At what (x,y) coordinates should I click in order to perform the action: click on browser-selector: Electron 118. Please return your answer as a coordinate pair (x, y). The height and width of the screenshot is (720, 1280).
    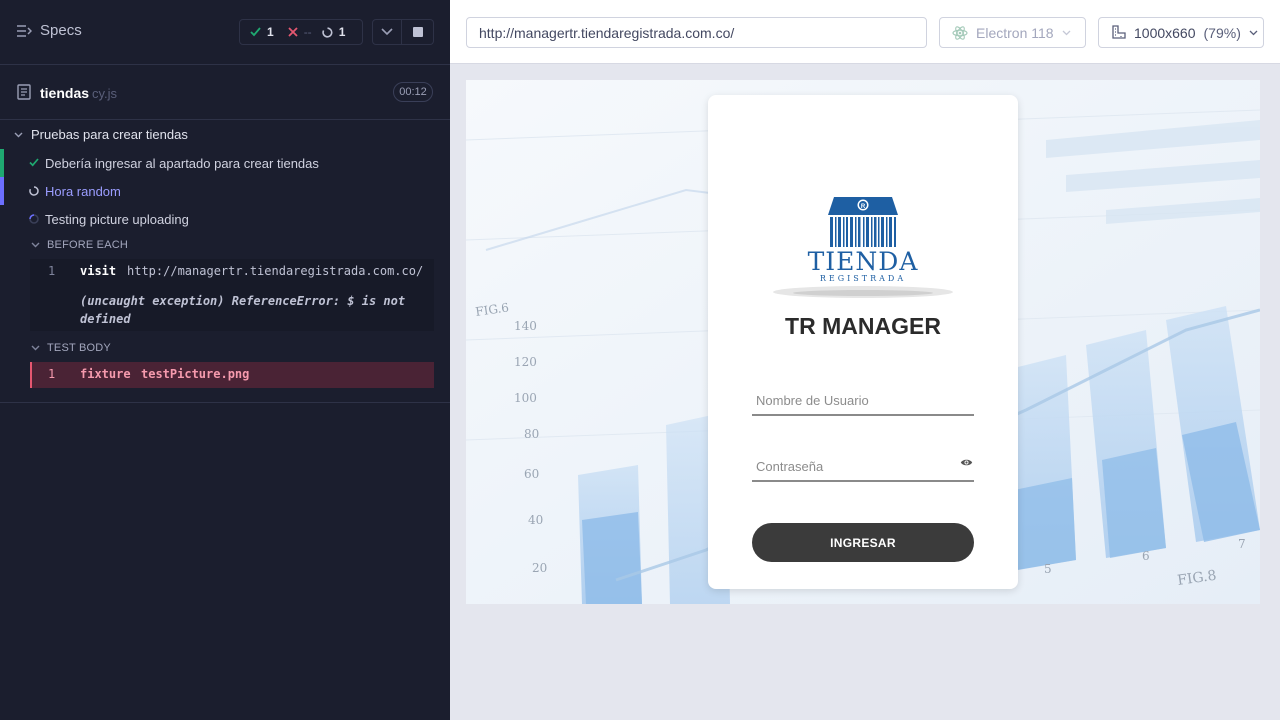
    Looking at the image, I should click on (1012, 32).